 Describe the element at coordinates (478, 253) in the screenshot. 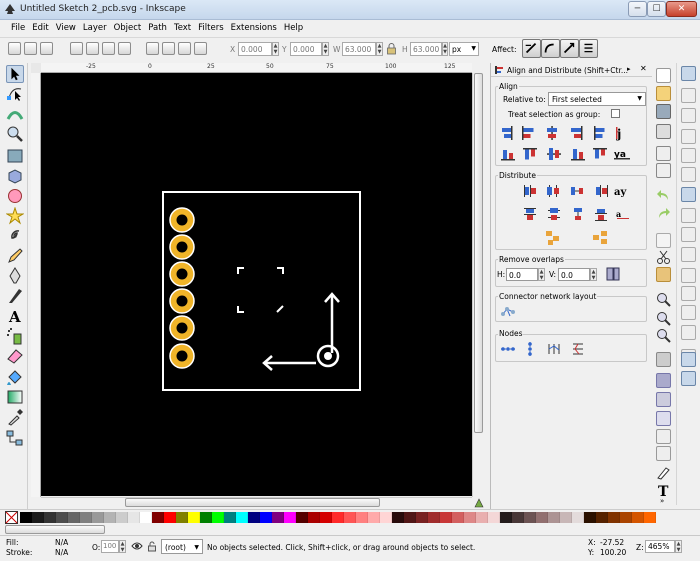

I see `vertical-scroll-thumb` at that location.